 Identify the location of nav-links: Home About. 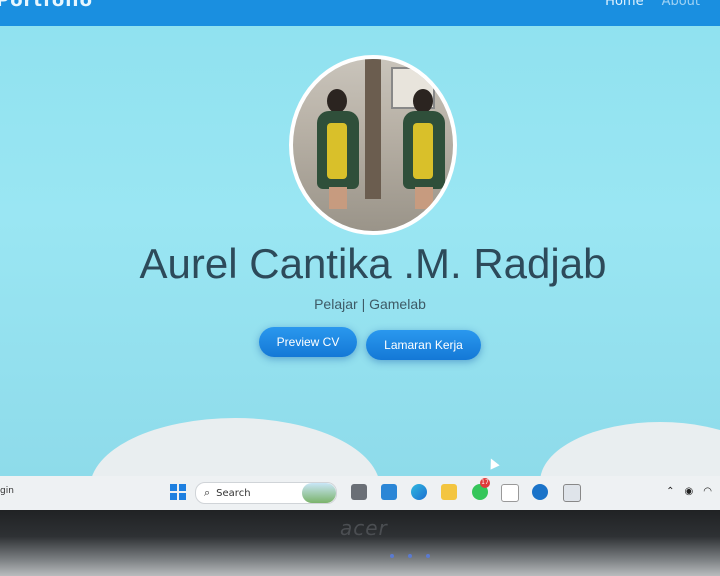
(652, 4).